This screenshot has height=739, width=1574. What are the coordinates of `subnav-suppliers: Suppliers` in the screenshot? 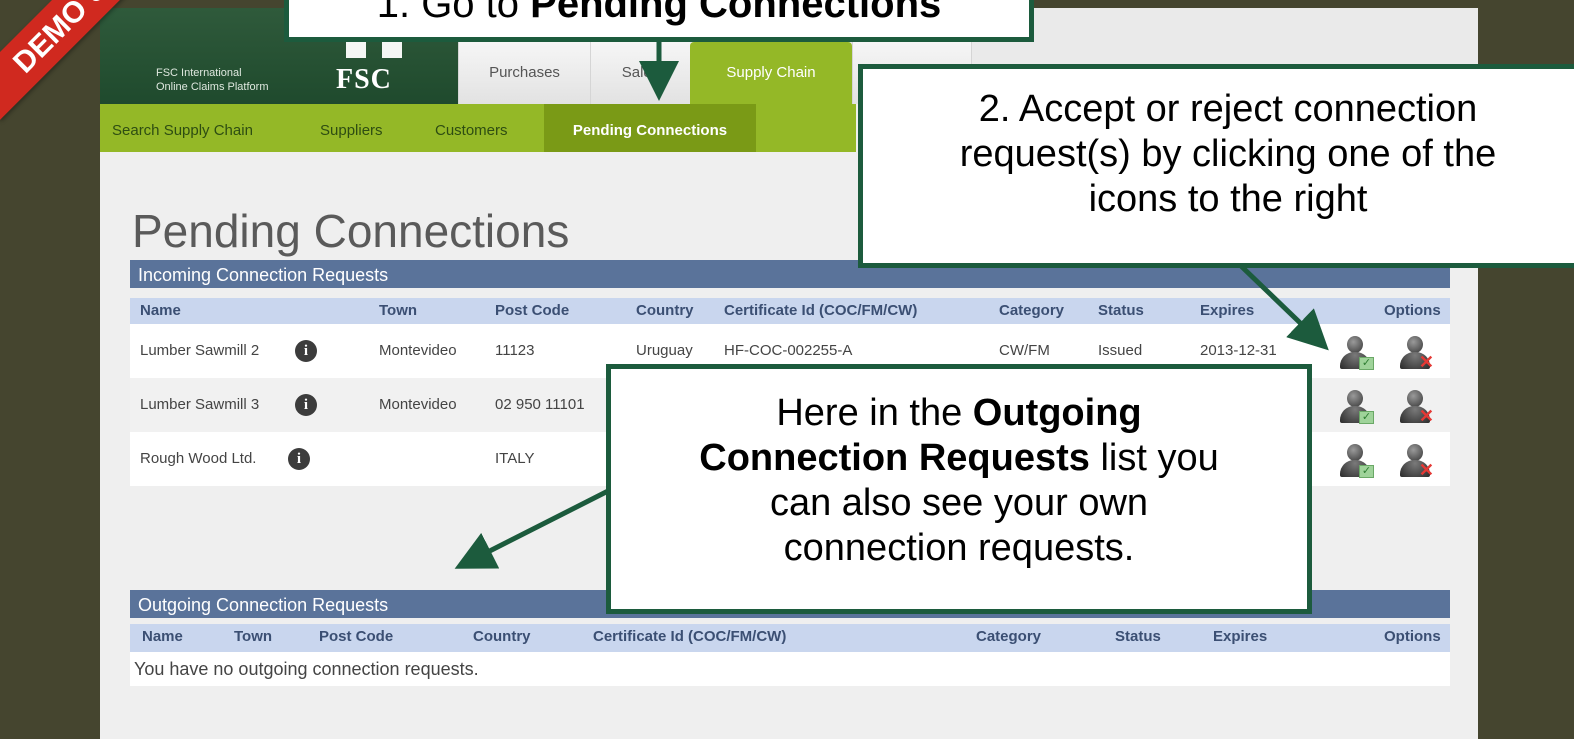 It's located at (365, 128).